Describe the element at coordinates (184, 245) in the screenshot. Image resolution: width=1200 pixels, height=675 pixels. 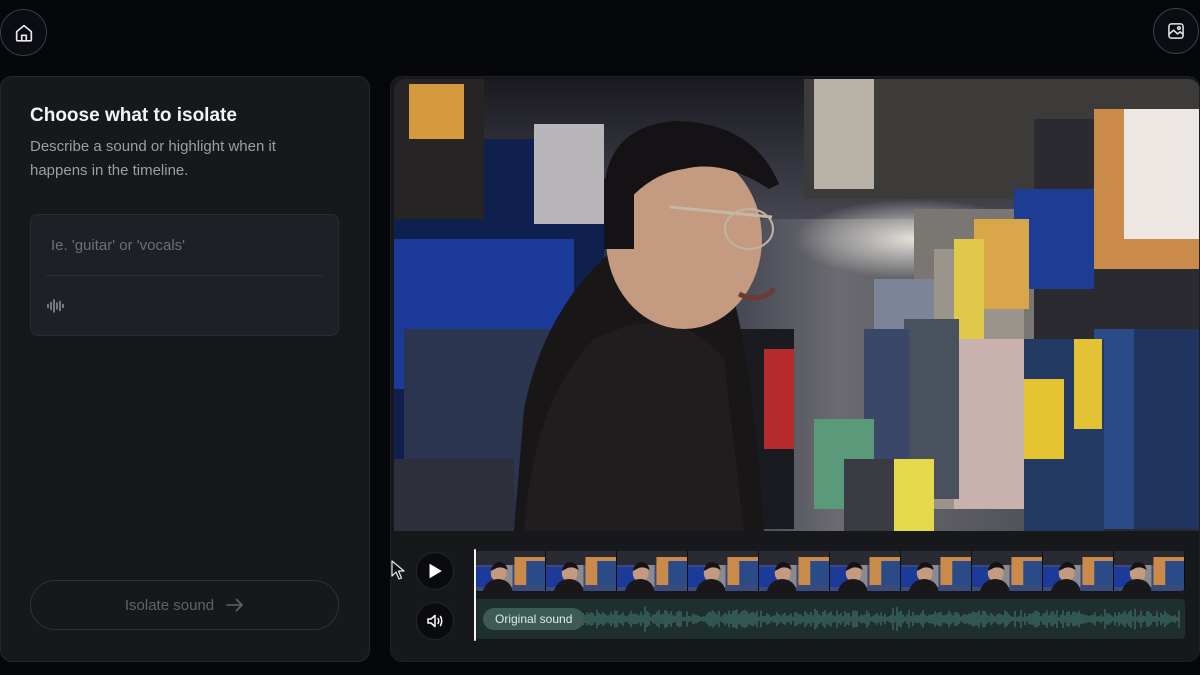
I see `sound-prompt-input` at that location.